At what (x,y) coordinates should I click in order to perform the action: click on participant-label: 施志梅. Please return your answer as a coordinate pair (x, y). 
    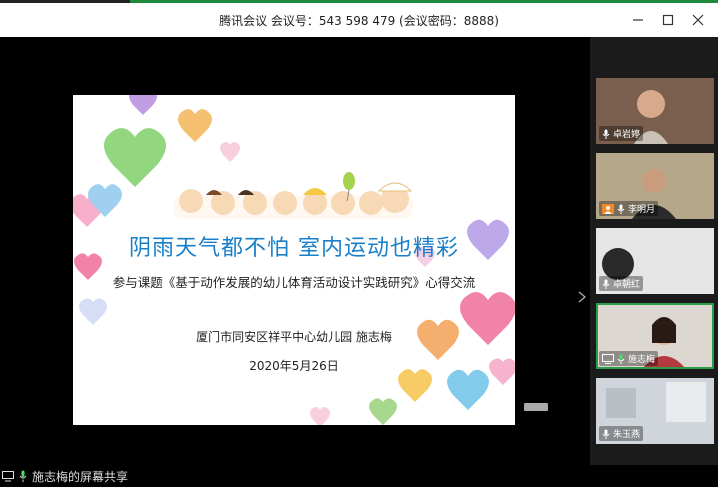
    Looking at the image, I should click on (629, 358).